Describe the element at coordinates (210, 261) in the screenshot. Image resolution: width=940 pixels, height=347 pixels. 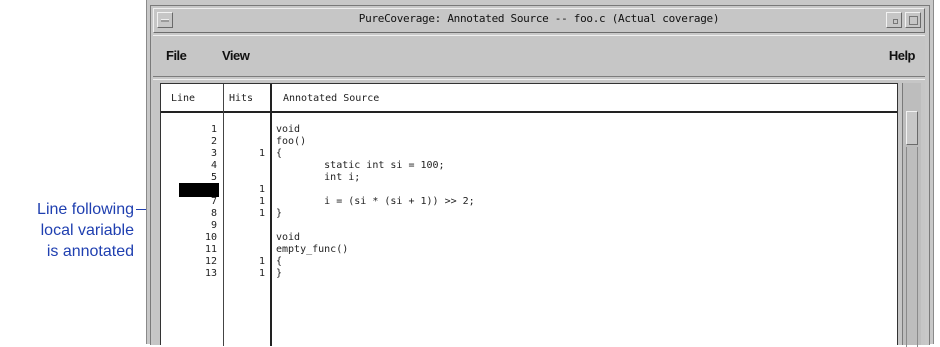
I see `line-number: 12` at that location.